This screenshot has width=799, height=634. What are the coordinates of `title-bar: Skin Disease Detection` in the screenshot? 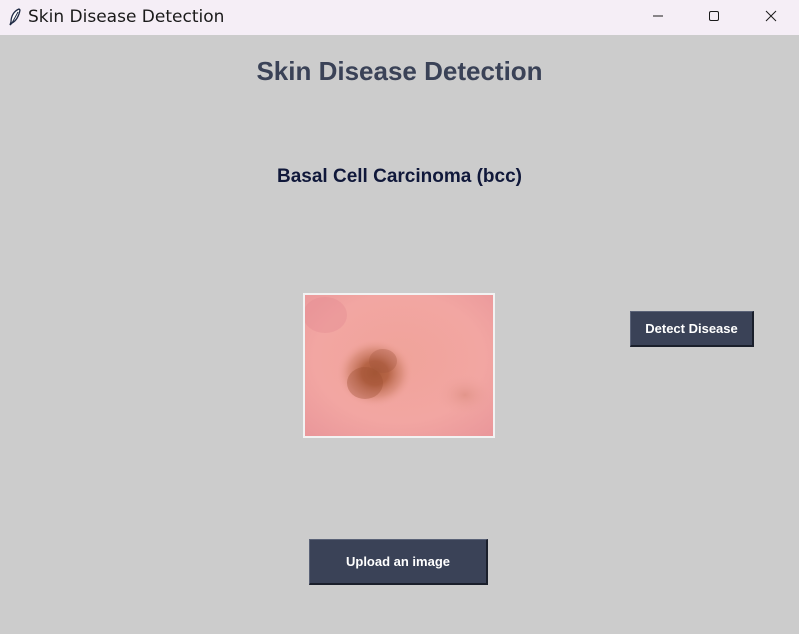 It's located at (399, 17).